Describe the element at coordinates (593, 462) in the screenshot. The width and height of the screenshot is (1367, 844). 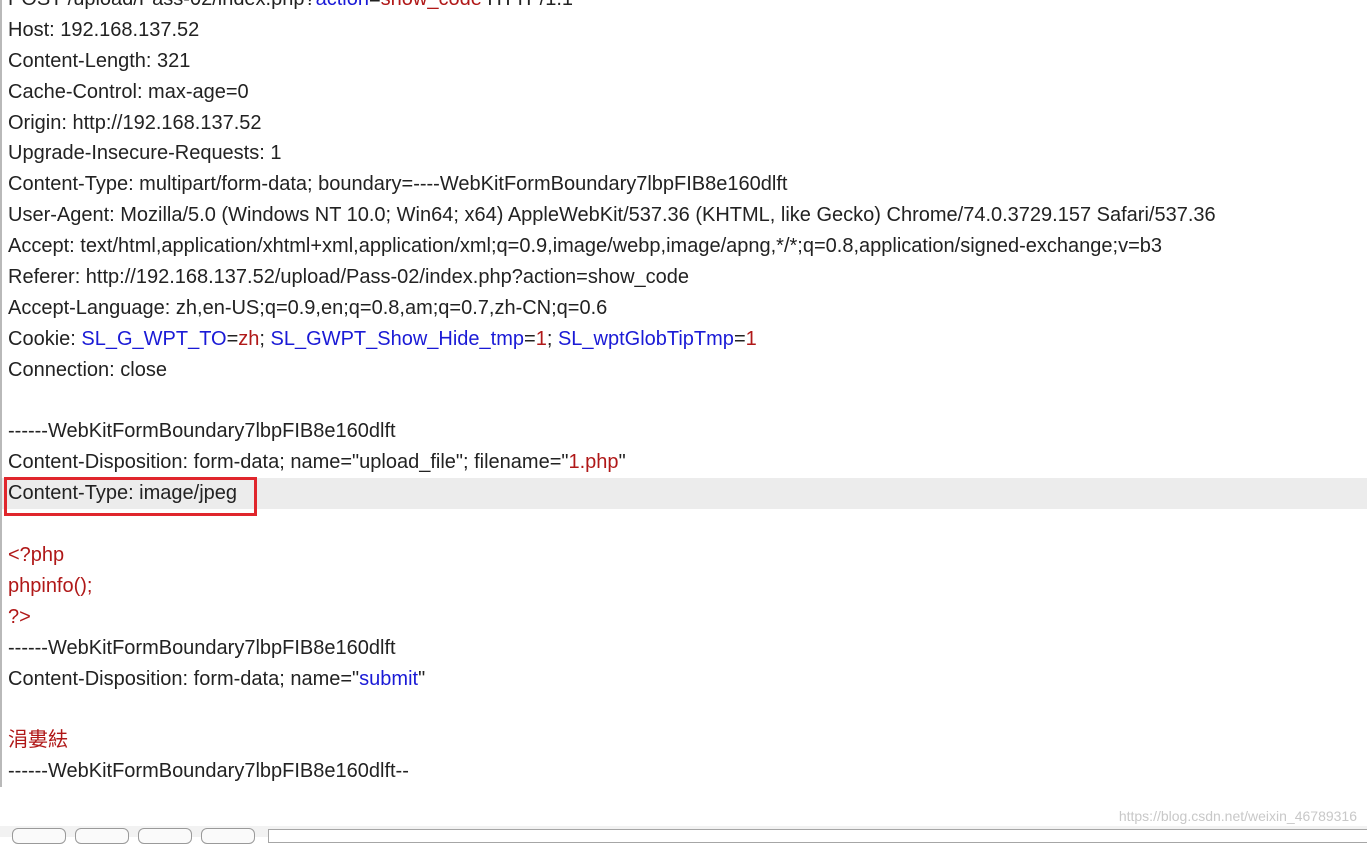
I see `filename-value: 1.php` at that location.